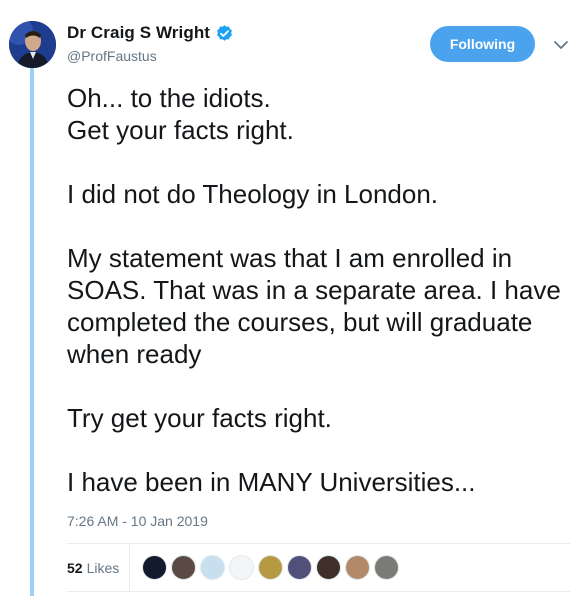  Describe the element at coordinates (137, 521) in the screenshot. I see `tweet-timestamp: 7:26 AM - 10 Jan 2019` at that location.